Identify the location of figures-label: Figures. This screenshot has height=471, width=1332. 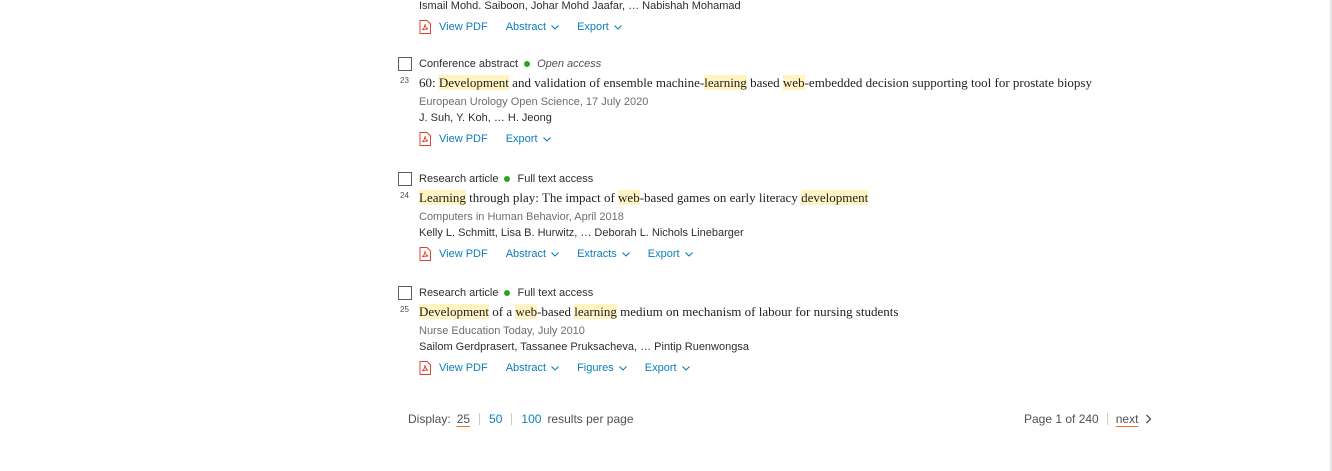
(595, 368).